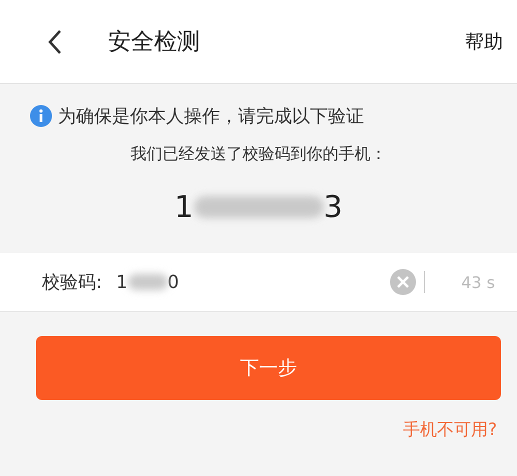 This screenshot has height=476, width=517. Describe the element at coordinates (154, 42) in the screenshot. I see `page-title: 安全检测` at that location.